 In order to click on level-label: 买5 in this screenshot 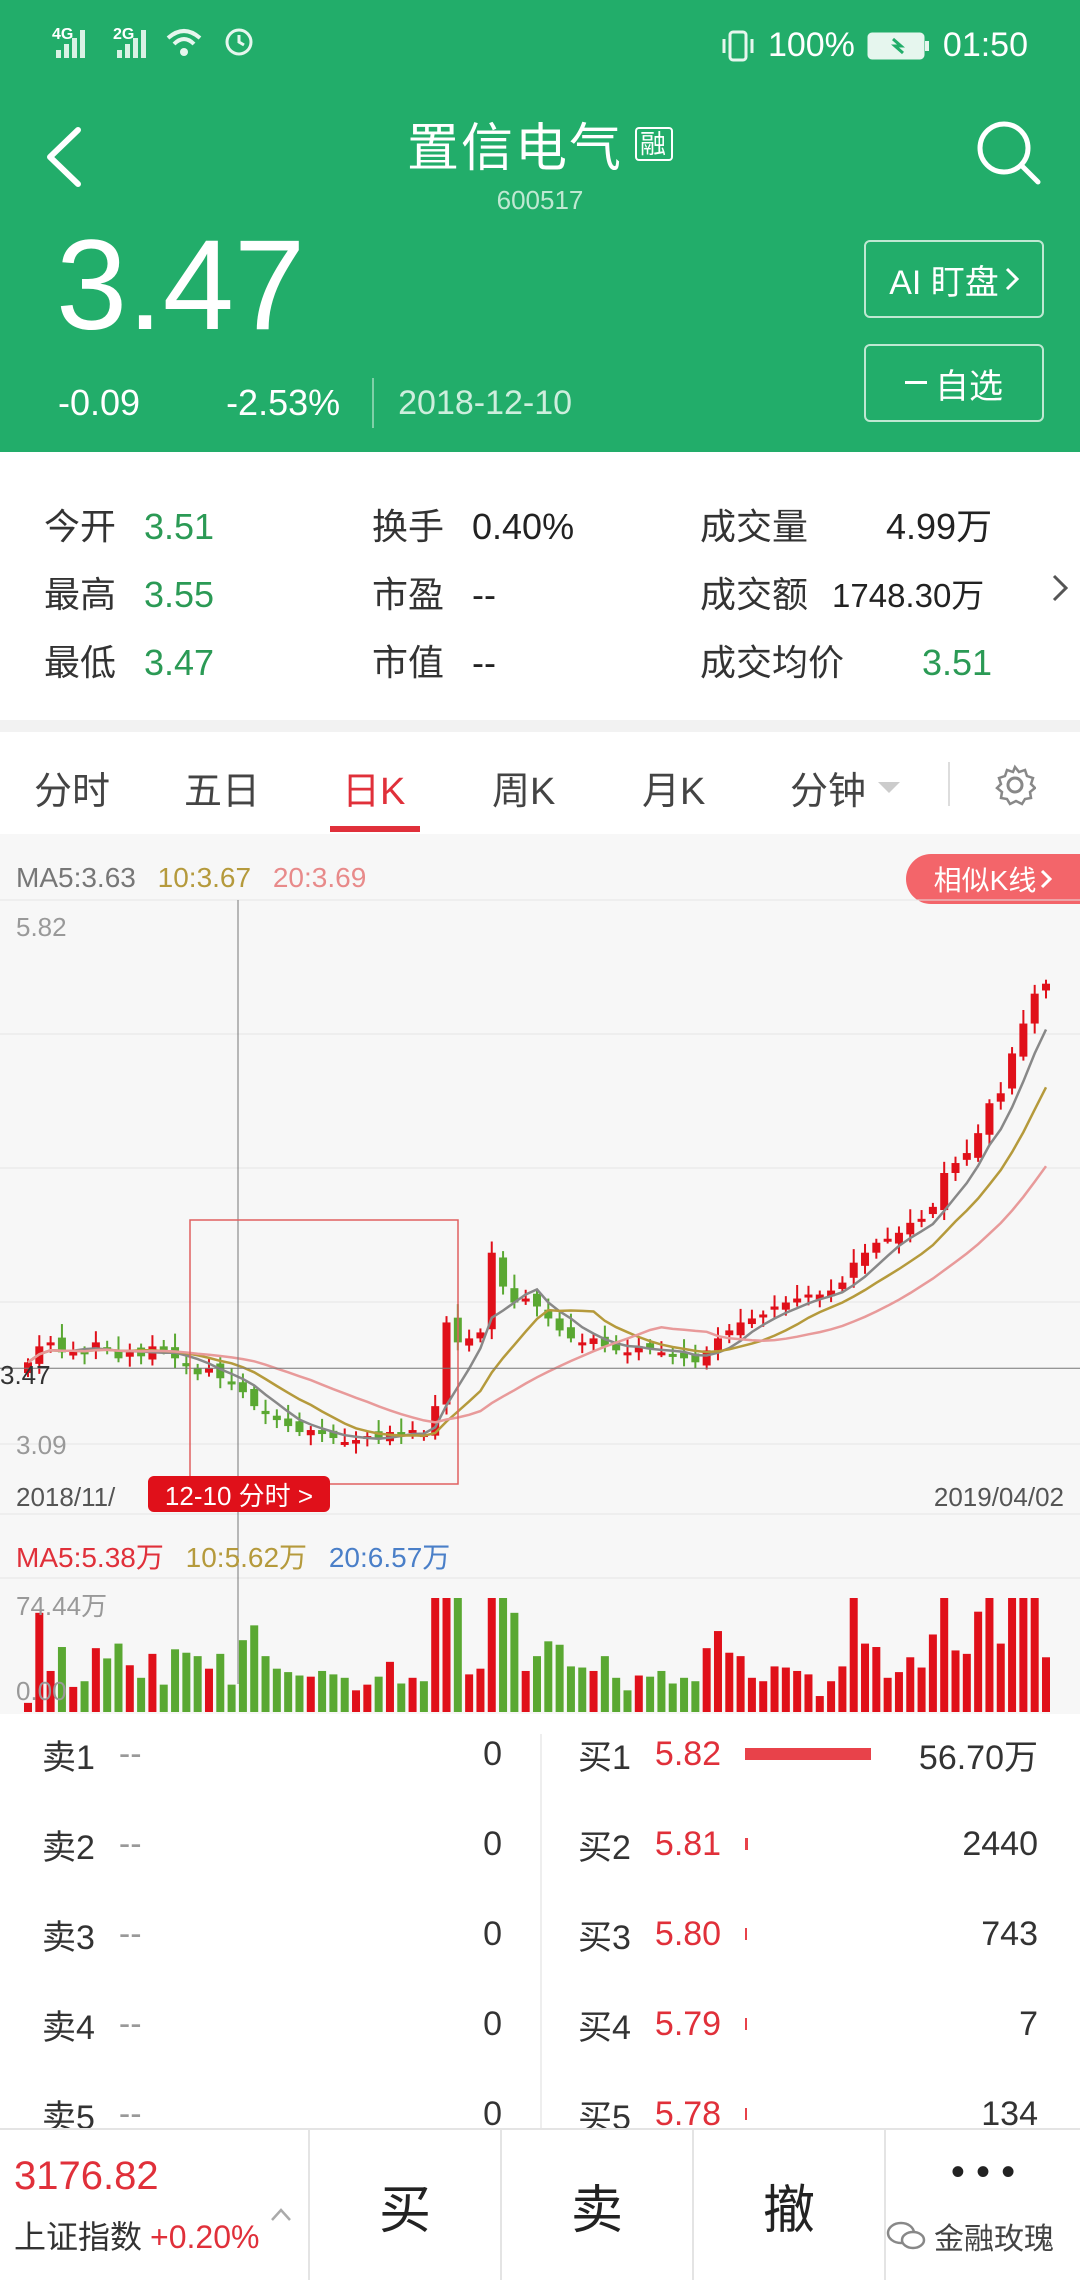, I will do `click(604, 2114)`.